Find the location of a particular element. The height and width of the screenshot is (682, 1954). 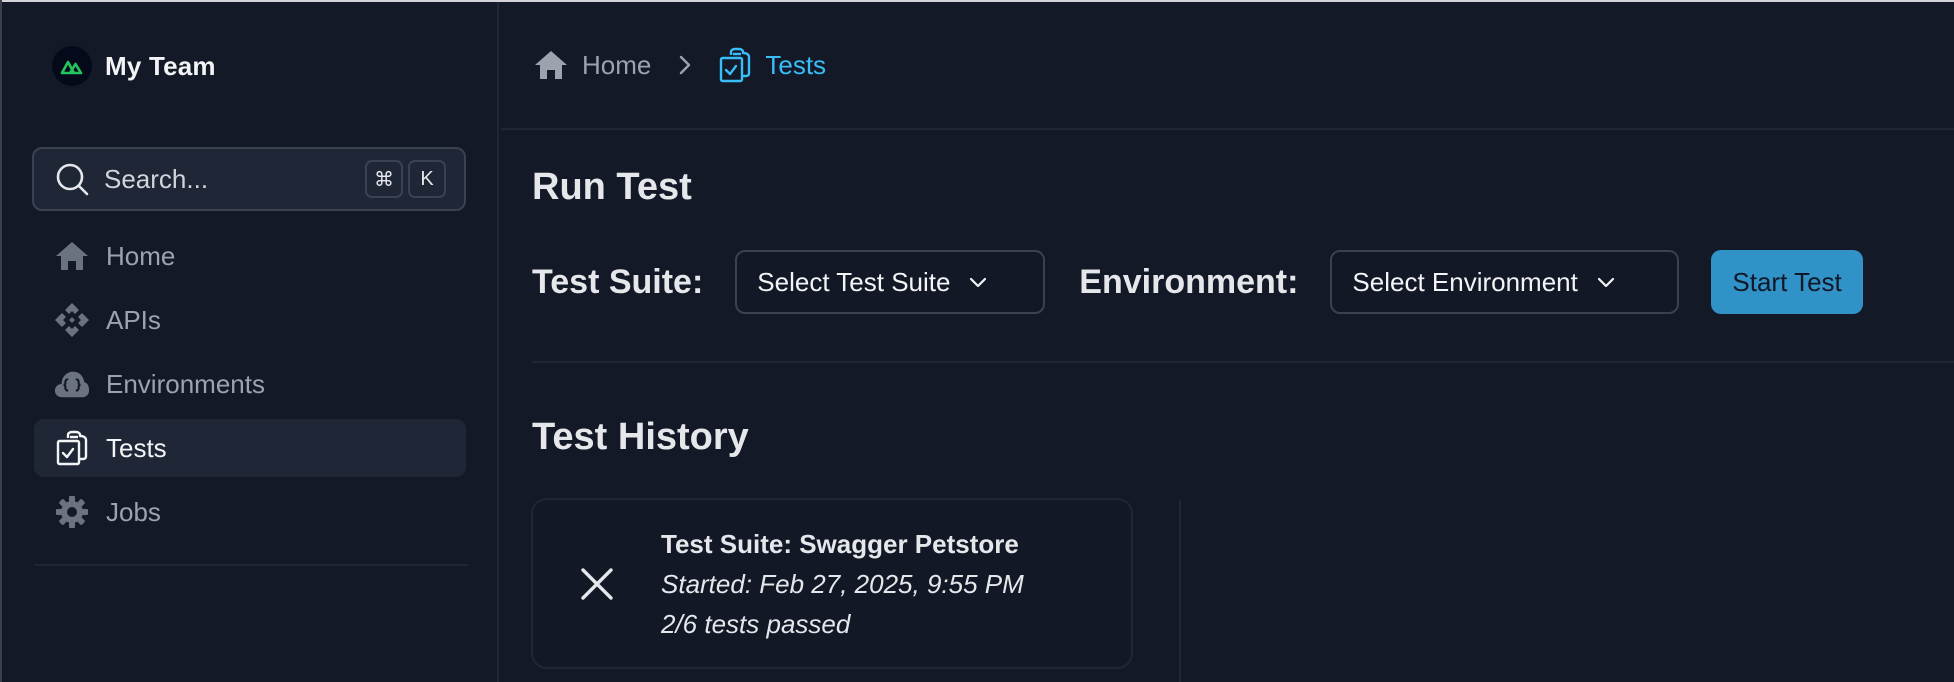

breadcrumb: Home Tests is located at coordinates (680, 65).